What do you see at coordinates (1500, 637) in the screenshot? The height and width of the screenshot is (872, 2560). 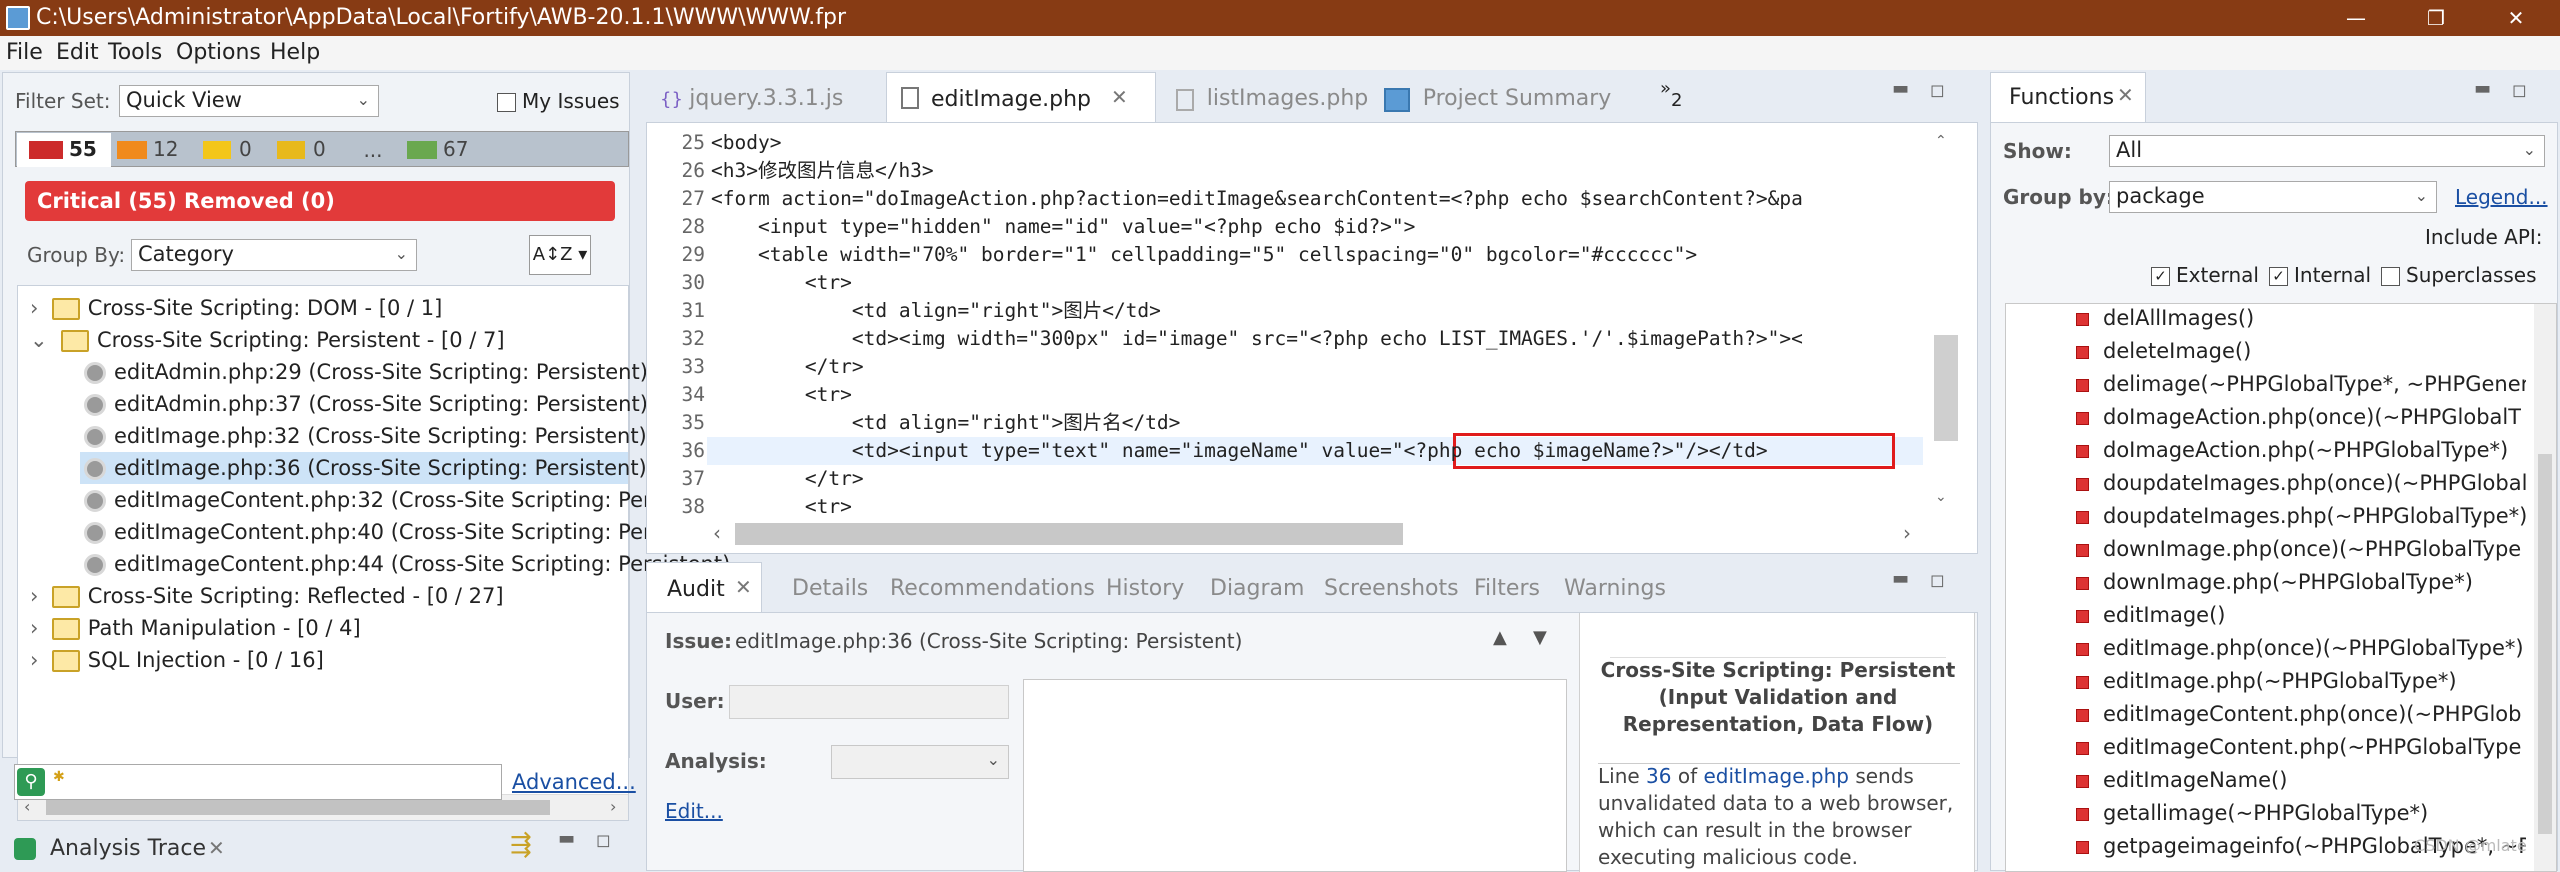 I see `previous-issue-icon: ▲` at bounding box center [1500, 637].